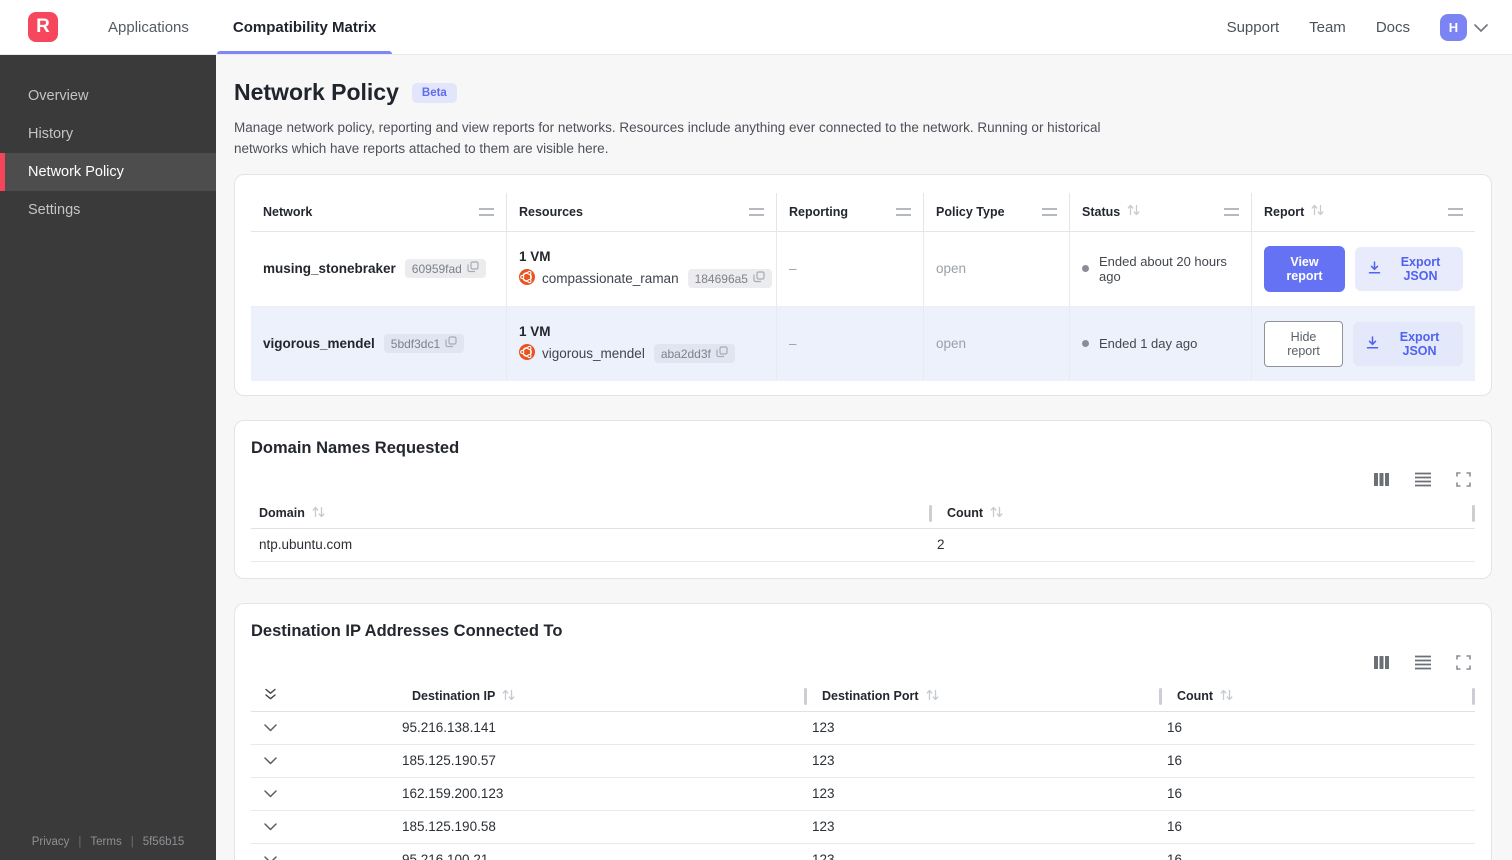 This screenshot has height=860, width=1512. Describe the element at coordinates (329, 269) in the screenshot. I see `network-name: musing_stonebraker` at that location.